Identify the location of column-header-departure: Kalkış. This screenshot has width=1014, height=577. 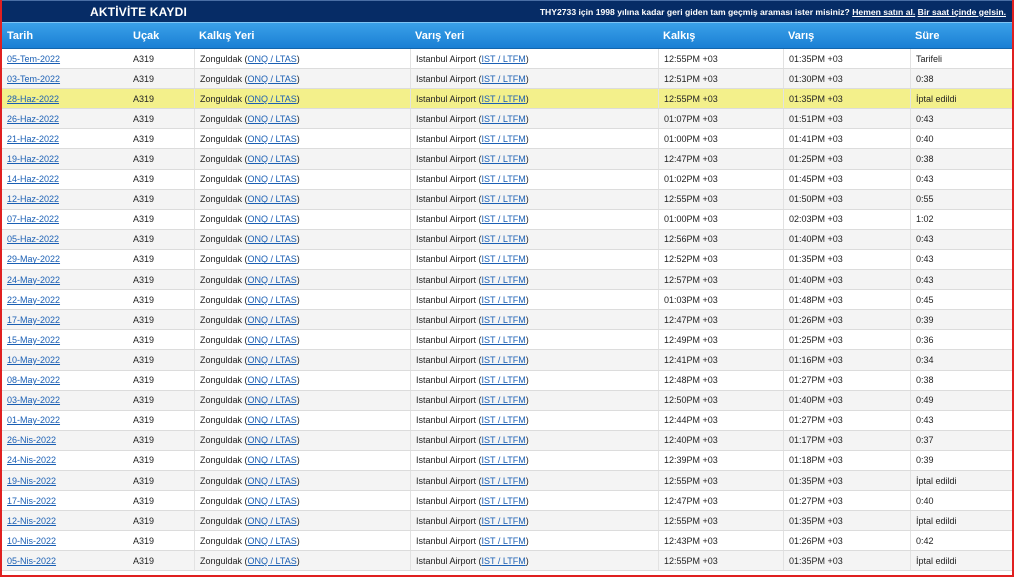
(720, 35).